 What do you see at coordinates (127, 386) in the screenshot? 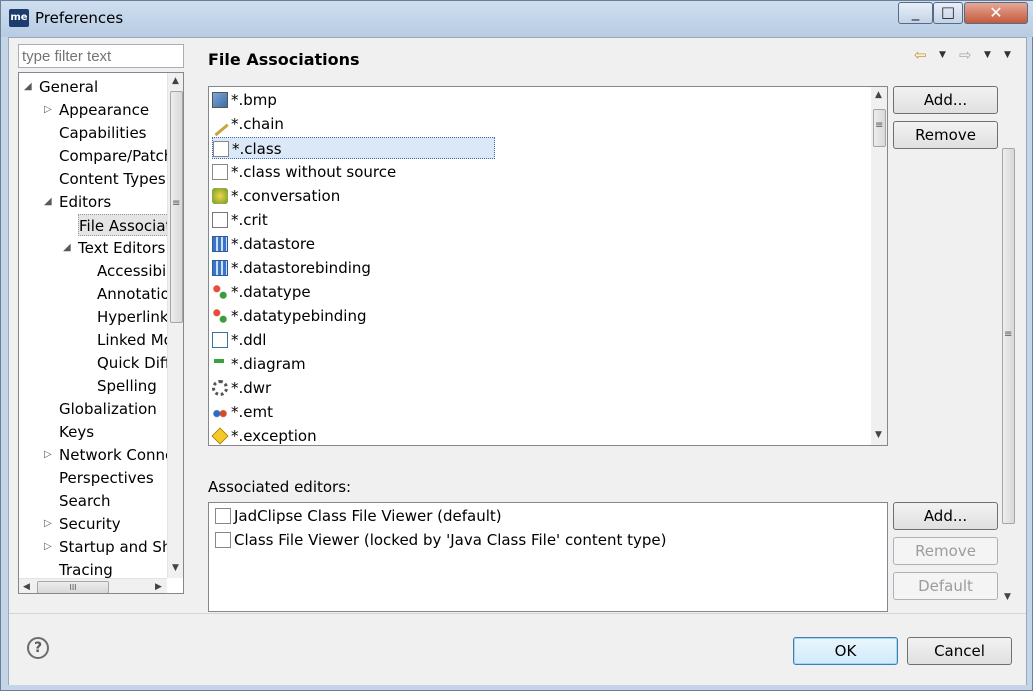
I see `tree-item: Spelling` at bounding box center [127, 386].